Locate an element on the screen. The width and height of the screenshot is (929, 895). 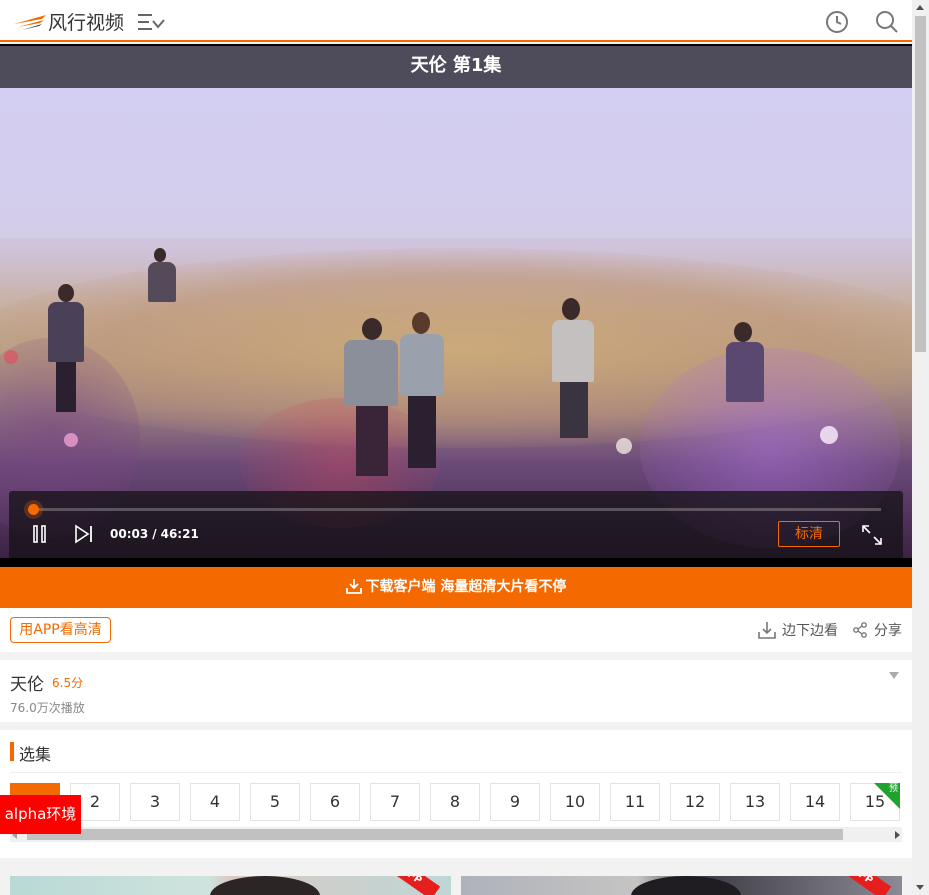
share-button: 分享 is located at coordinates (877, 630).